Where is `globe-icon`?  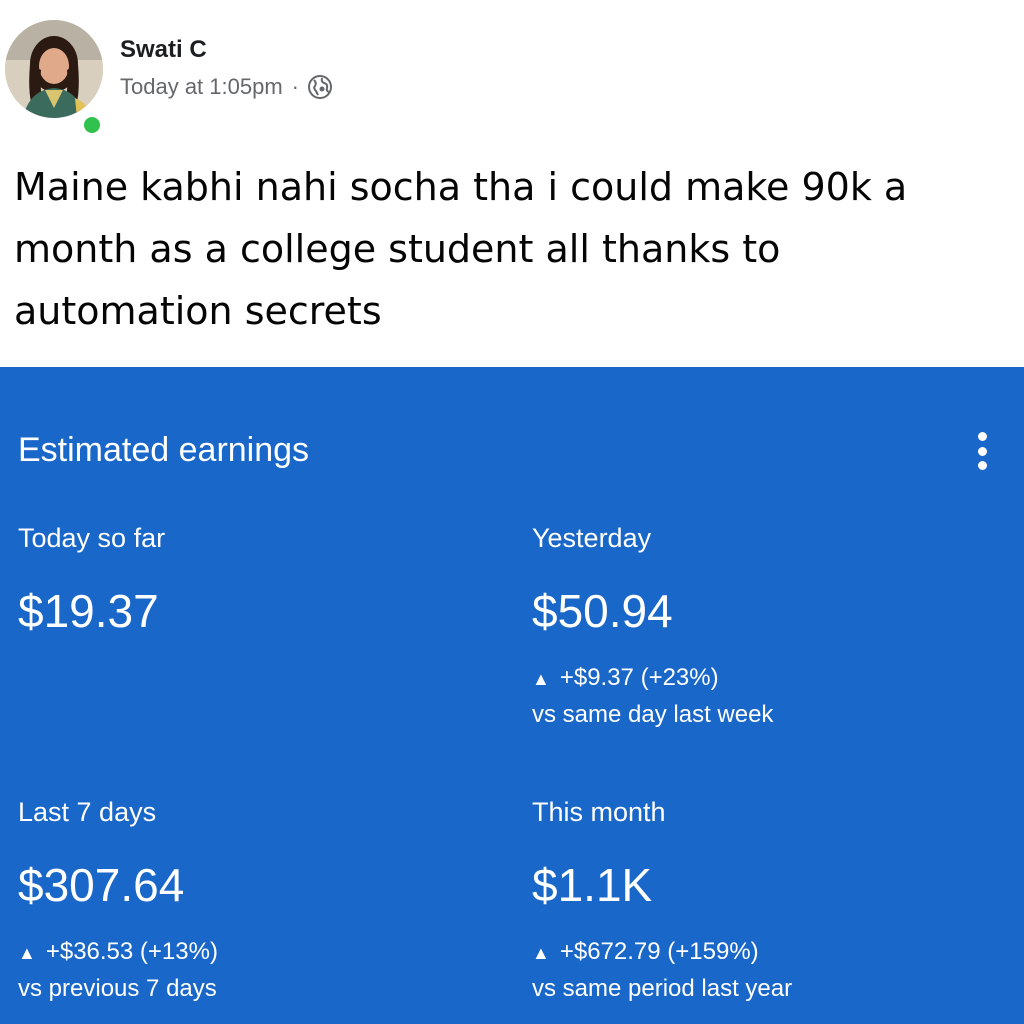 globe-icon is located at coordinates (320, 87).